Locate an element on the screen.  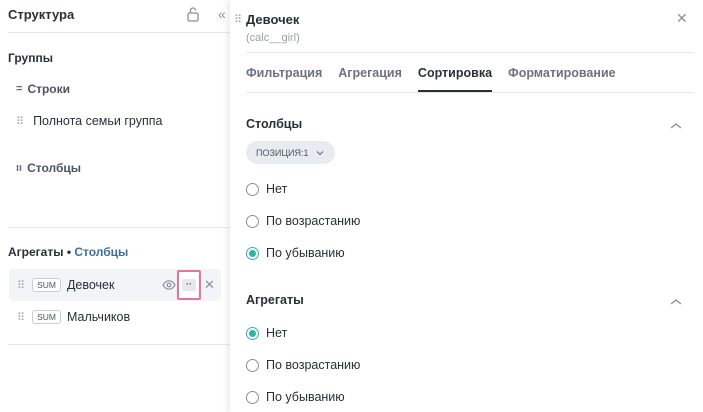
position-chip-label: ПОЗИЦИЯ:1 is located at coordinates (282, 152).